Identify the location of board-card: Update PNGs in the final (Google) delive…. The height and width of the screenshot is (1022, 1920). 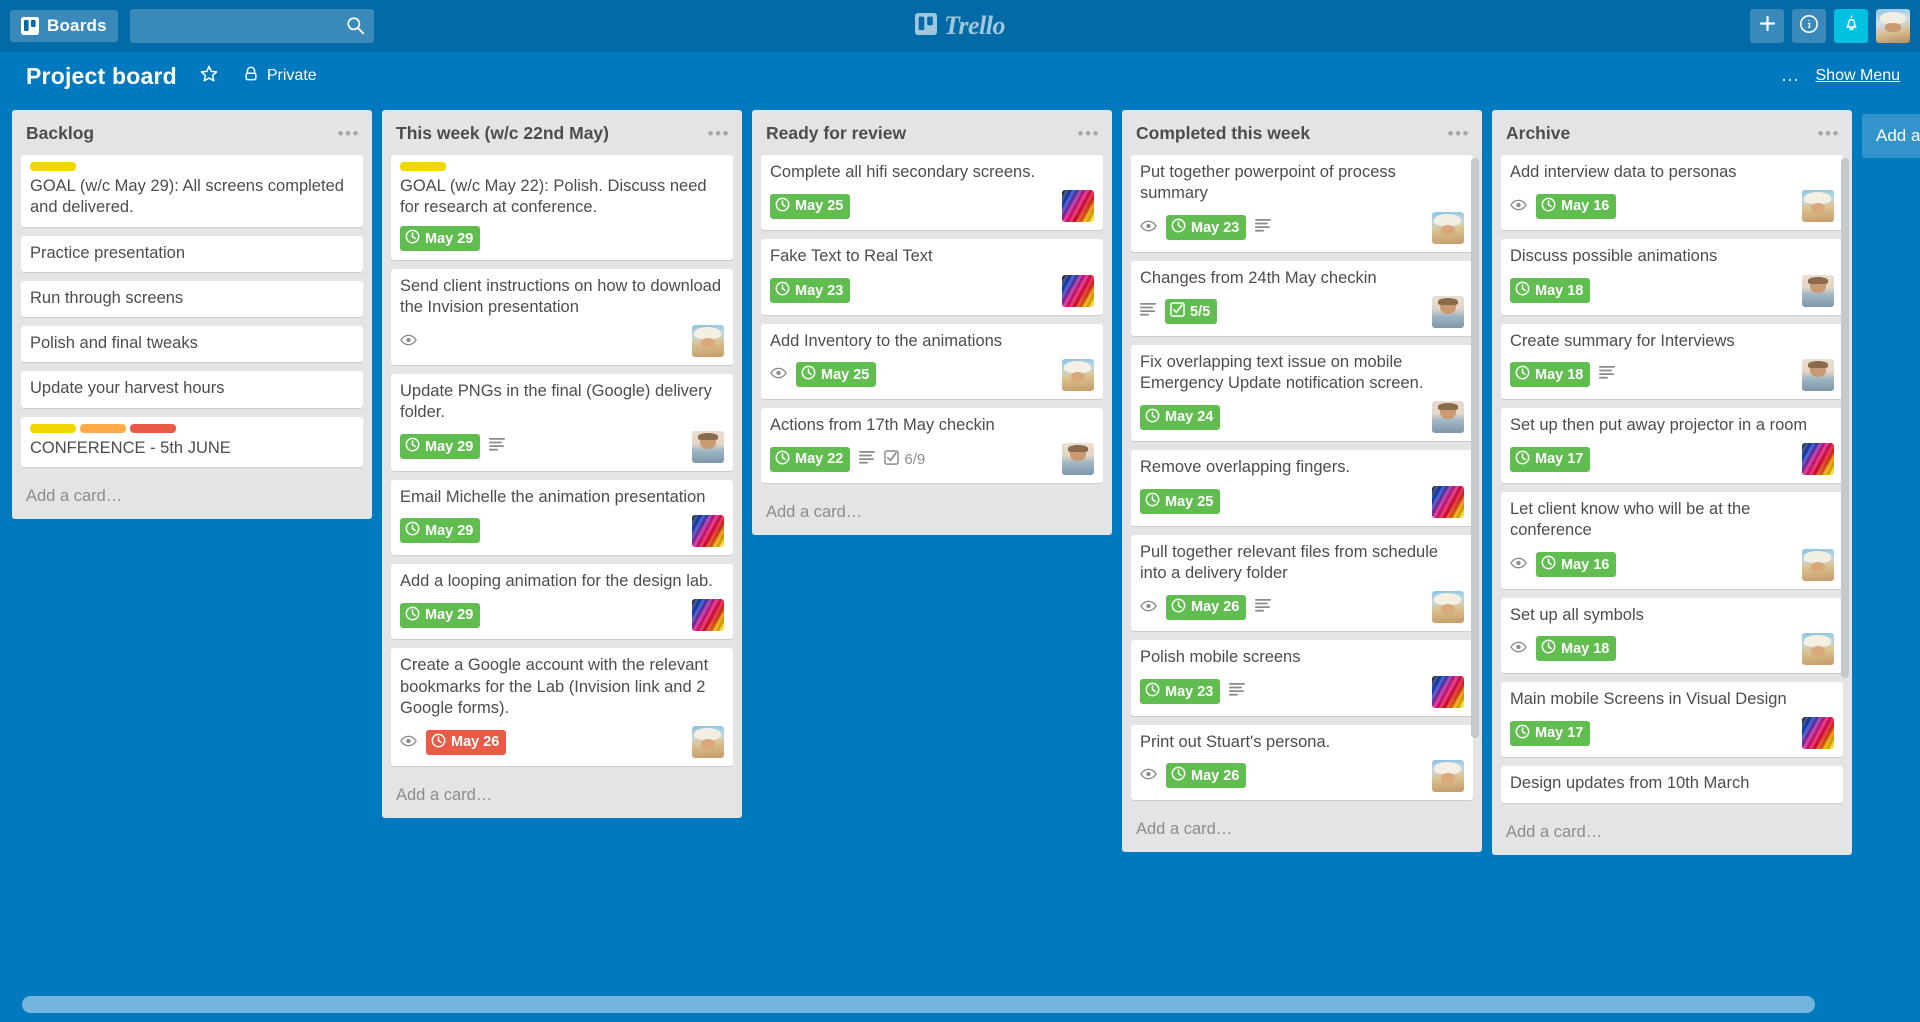
(562, 422).